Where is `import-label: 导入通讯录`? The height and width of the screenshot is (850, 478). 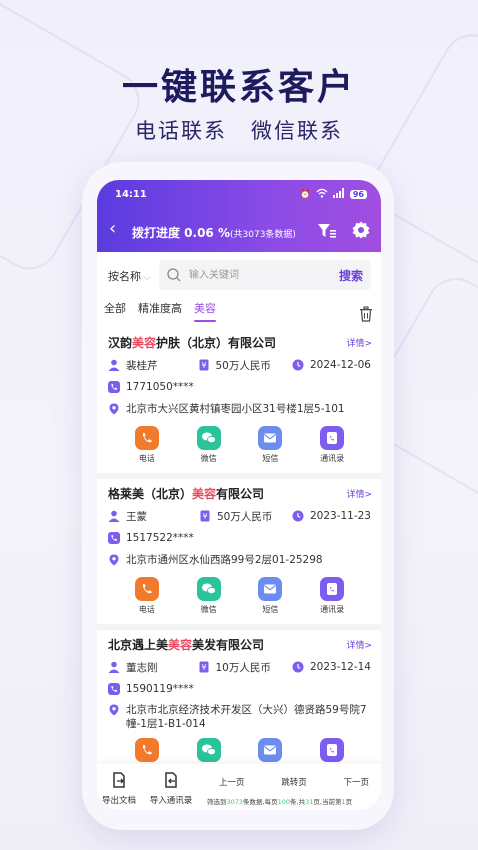 import-label: 导入通讯录 is located at coordinates (171, 801).